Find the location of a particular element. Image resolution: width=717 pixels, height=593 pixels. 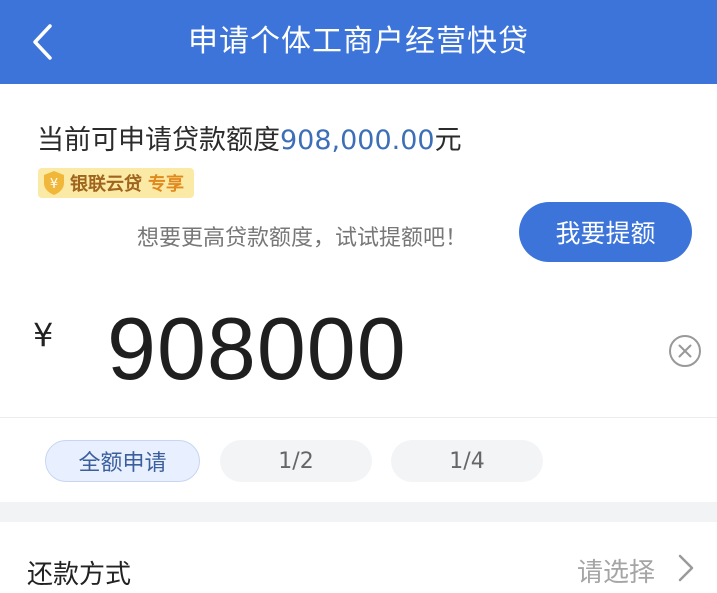

badge-brand: 银联云贷 is located at coordinates (106, 184).